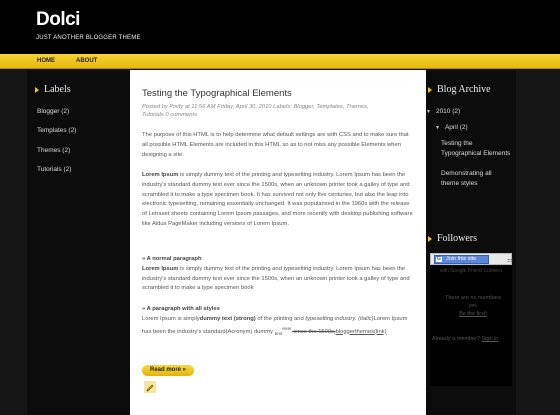 This screenshot has width=560, height=415. Describe the element at coordinates (473, 298) in the screenshot. I see `no-members-line-1: There are no members` at that location.